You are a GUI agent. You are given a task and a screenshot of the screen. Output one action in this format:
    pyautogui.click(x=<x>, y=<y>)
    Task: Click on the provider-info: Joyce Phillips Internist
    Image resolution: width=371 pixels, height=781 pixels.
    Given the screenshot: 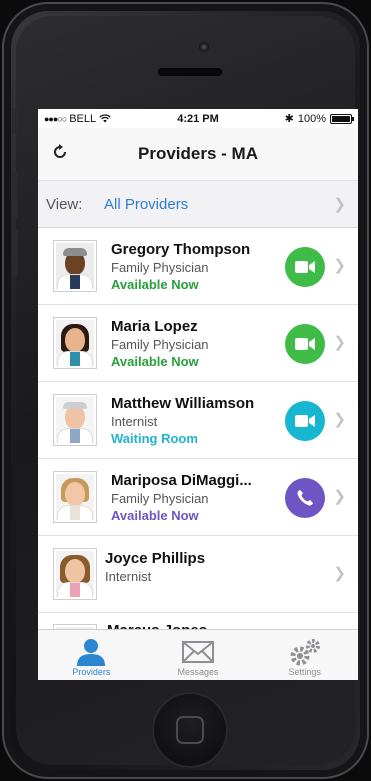 What is the action you would take?
    pyautogui.click(x=155, y=567)
    